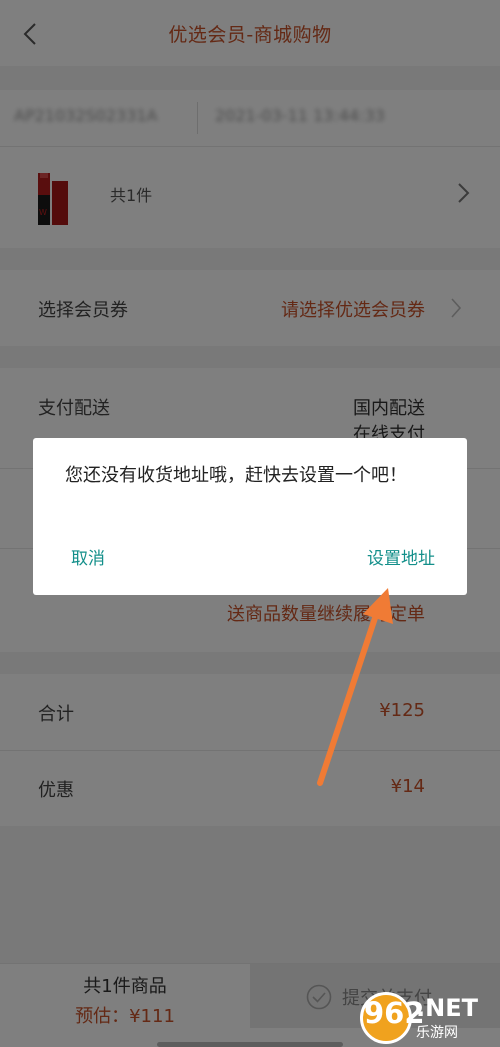 Image resolution: width=500 pixels, height=1047 pixels. Describe the element at coordinates (401, 556) in the screenshot. I see `set-address-button: 设置地址` at that location.